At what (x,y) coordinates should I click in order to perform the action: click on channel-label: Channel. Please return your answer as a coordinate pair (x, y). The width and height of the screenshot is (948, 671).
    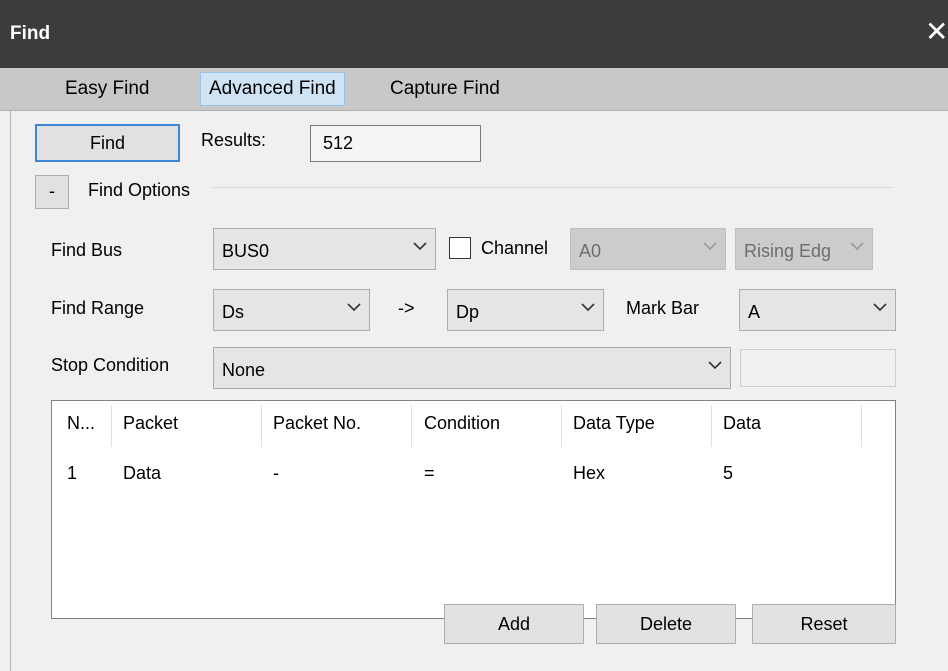
    Looking at the image, I should click on (515, 248).